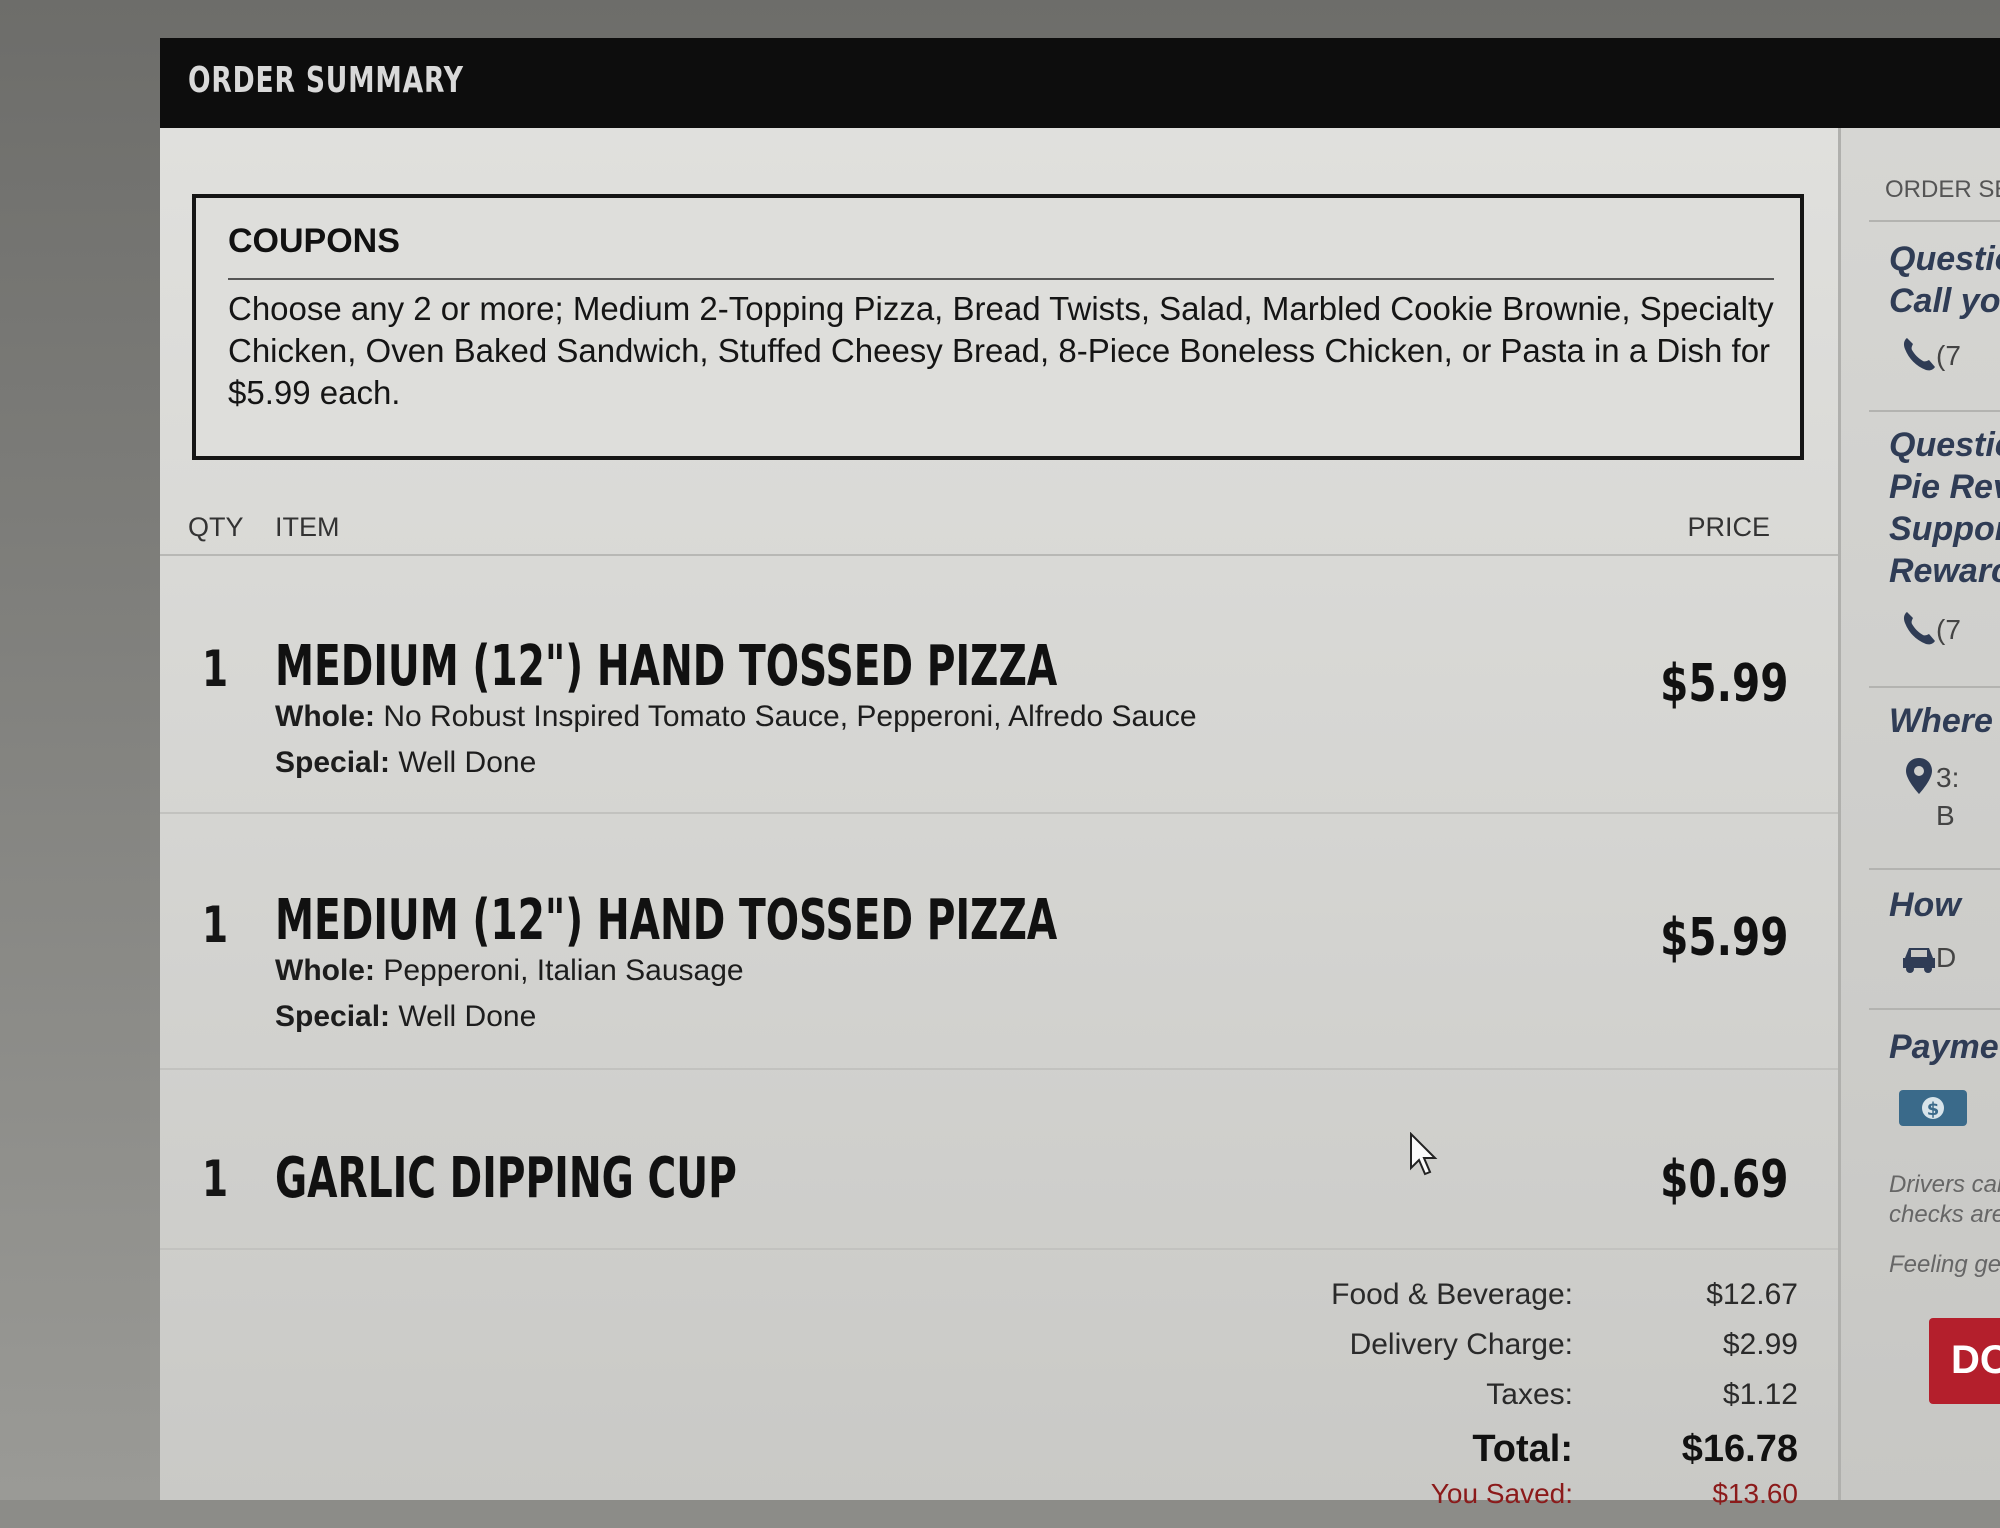 The height and width of the screenshot is (1528, 2000). What do you see at coordinates (563, 970) in the screenshot?
I see `whole-value: Pepperoni, Italian Sausage` at bounding box center [563, 970].